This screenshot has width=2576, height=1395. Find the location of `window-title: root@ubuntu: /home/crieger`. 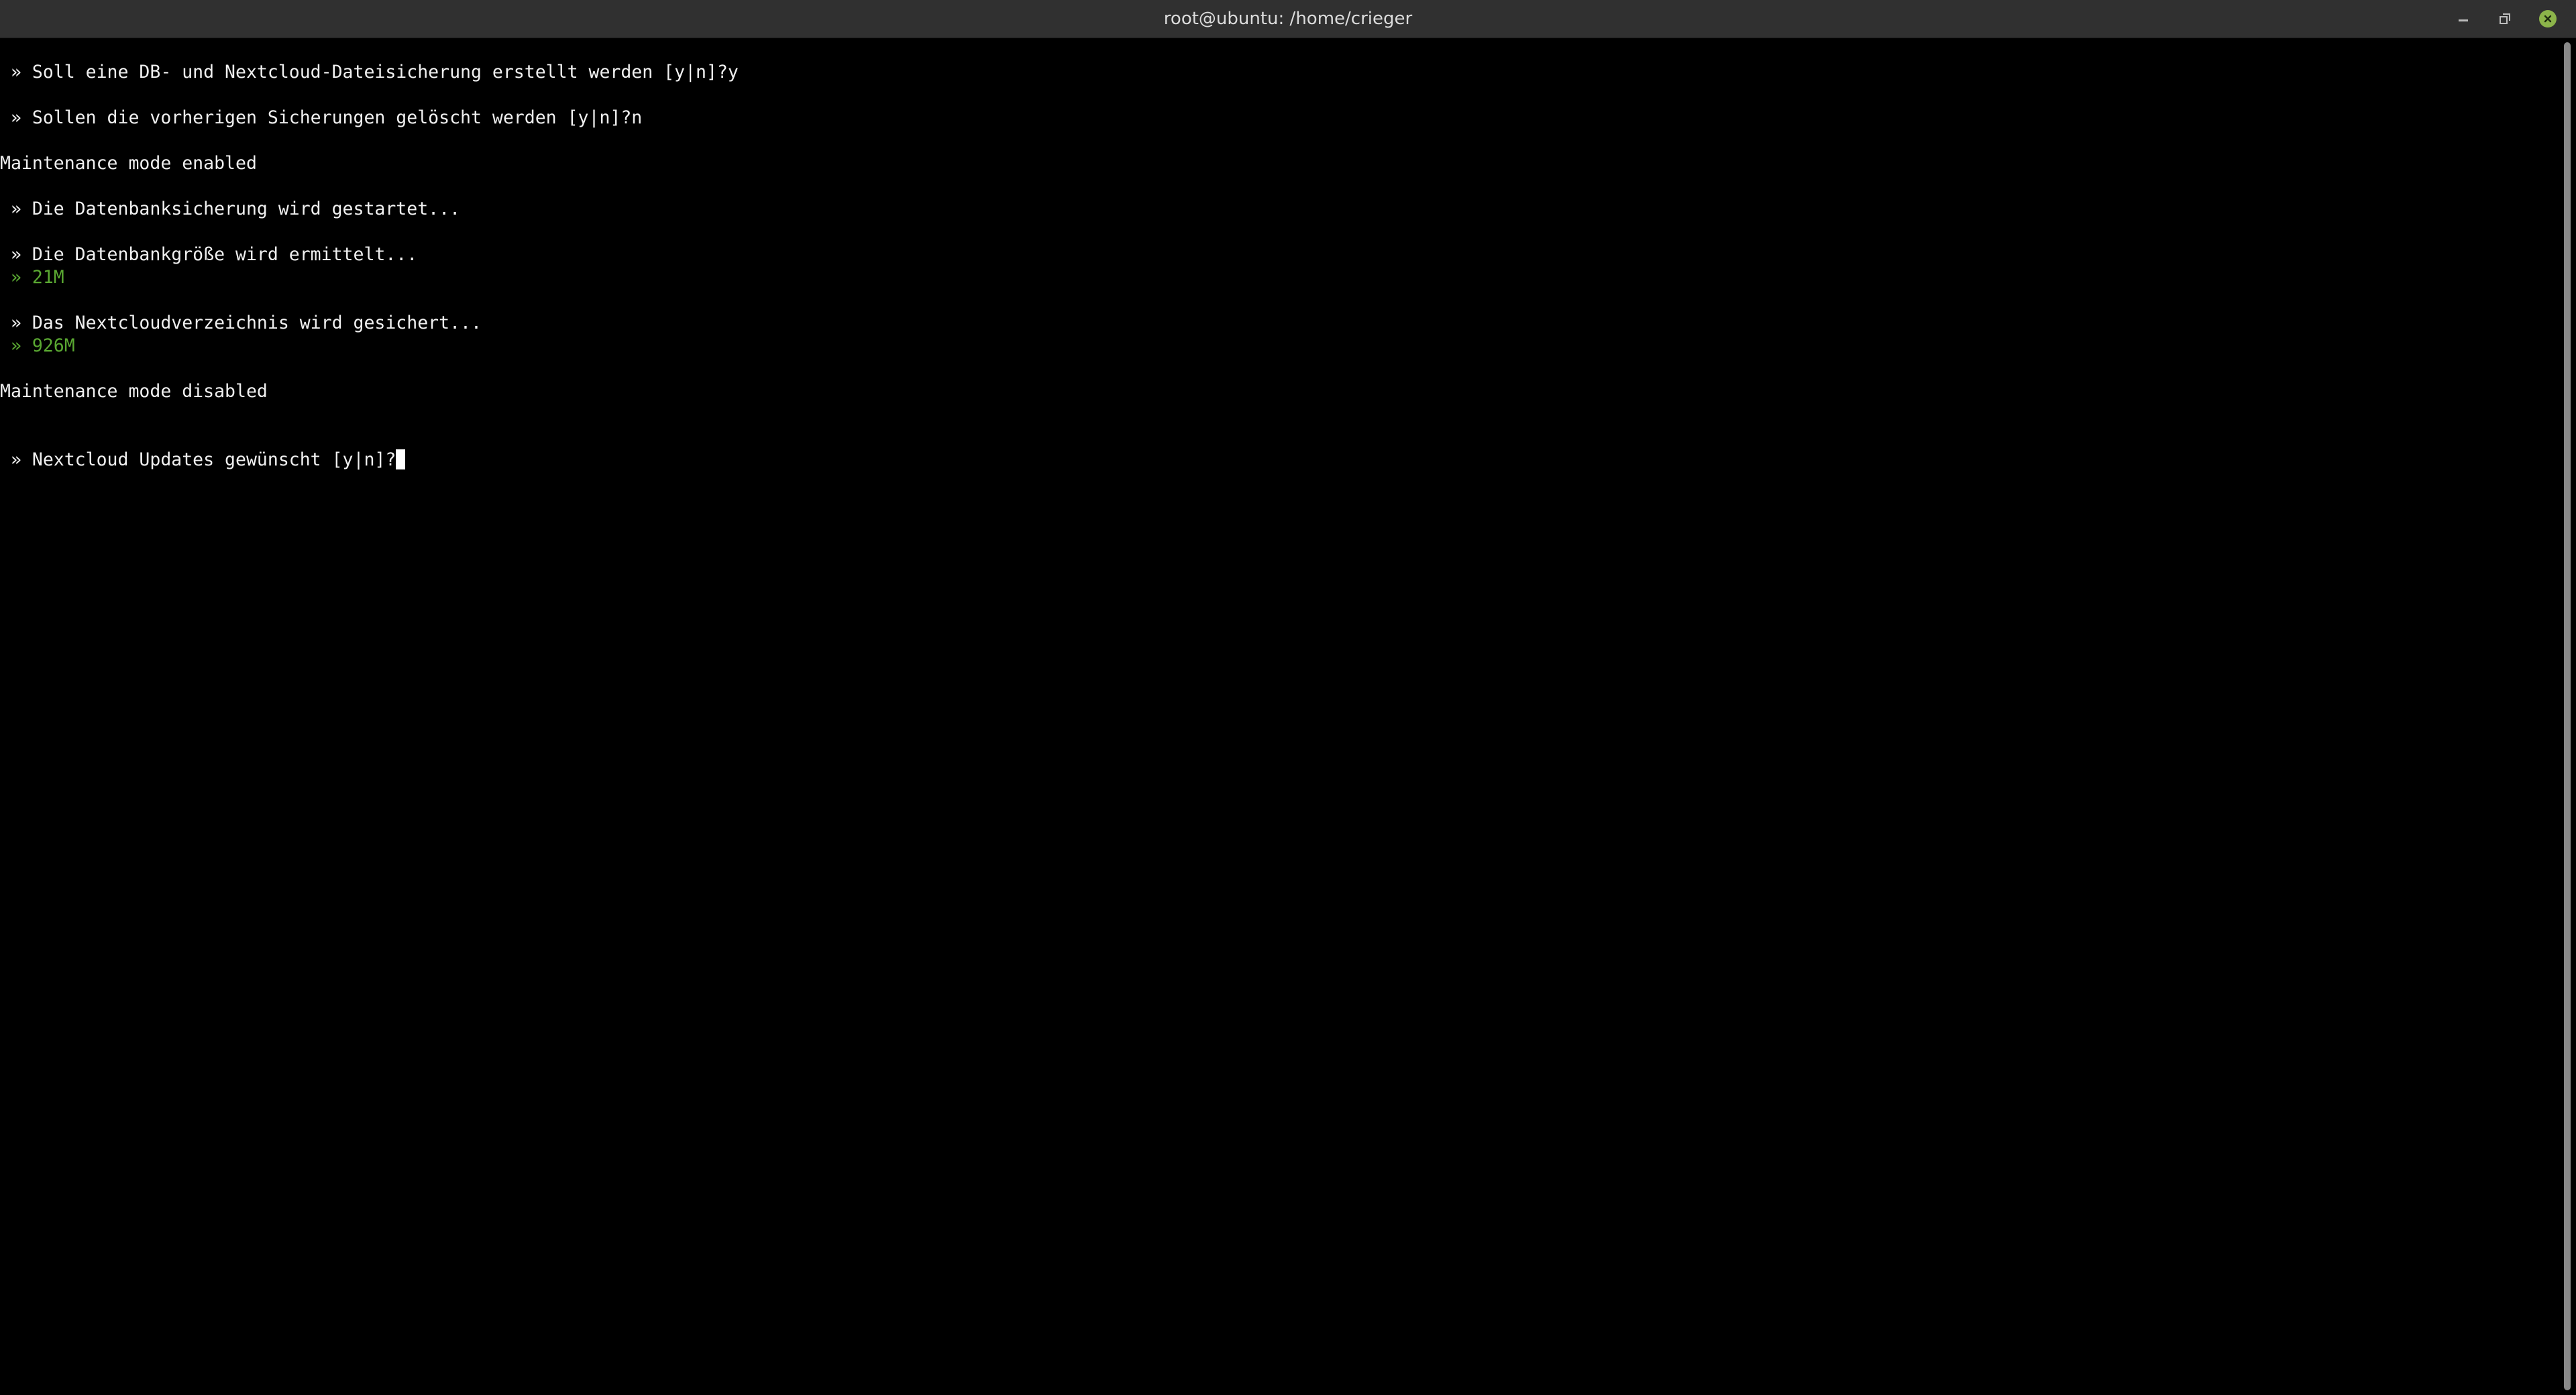

window-title: root@ubuntu: /home/crieger is located at coordinates (1288, 19).